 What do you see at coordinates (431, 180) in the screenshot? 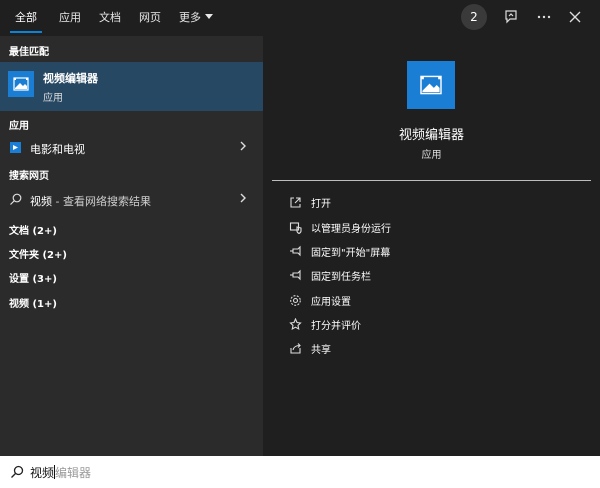
I see `divider` at bounding box center [431, 180].